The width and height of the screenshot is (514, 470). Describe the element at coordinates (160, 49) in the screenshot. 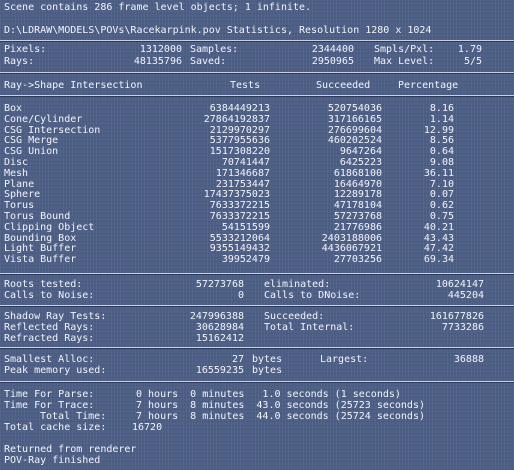

I see `pixels-value: 1312000` at that location.